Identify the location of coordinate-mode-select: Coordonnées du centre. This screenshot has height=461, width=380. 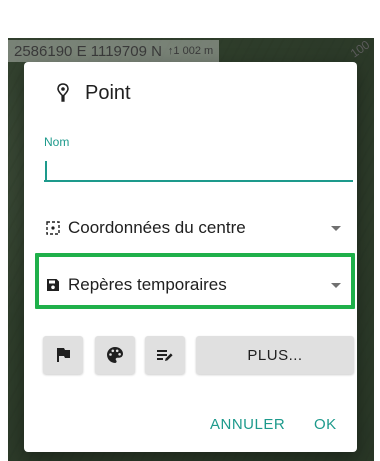
(198, 228).